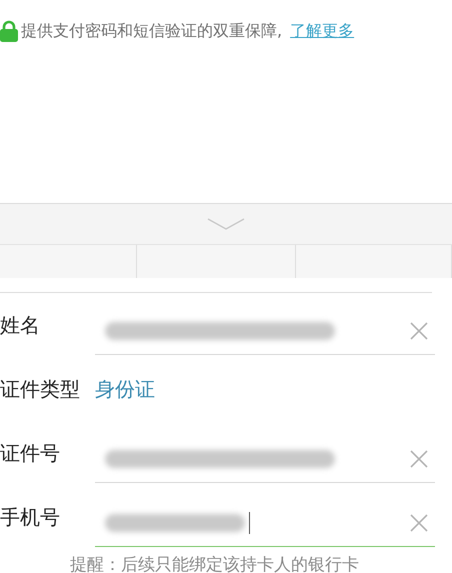  What do you see at coordinates (226, 224) in the screenshot?
I see `chevron-down-icon` at bounding box center [226, 224].